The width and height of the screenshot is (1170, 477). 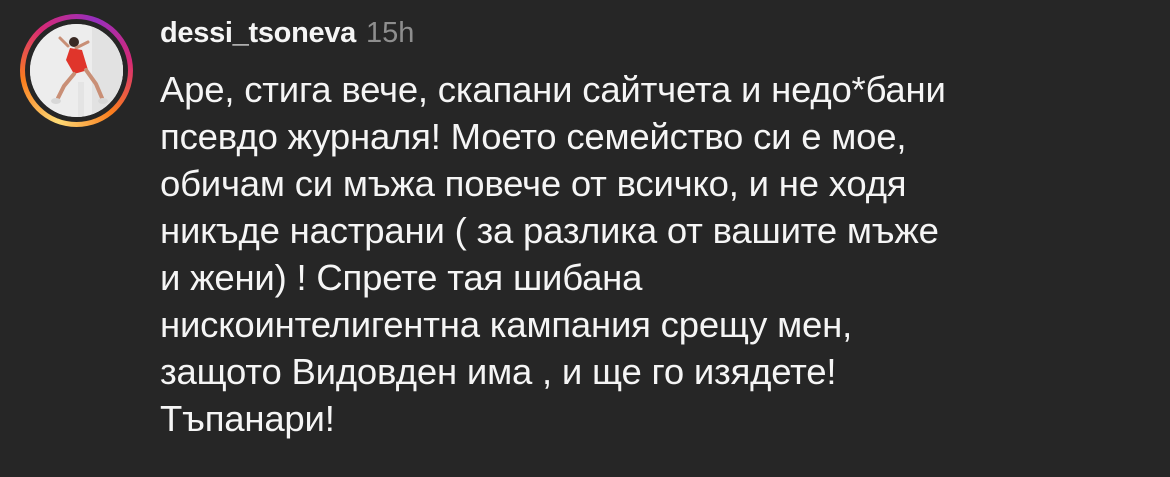 I want to click on story-ring, so click(x=76, y=70).